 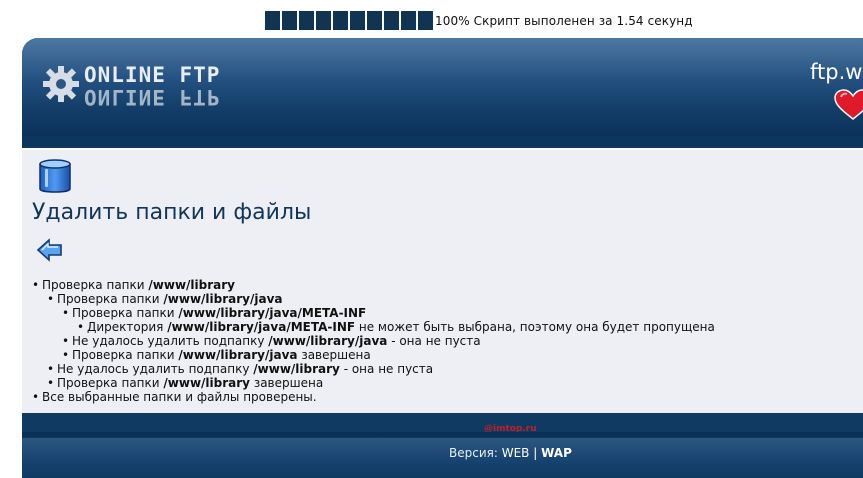 What do you see at coordinates (564, 20) in the screenshot?
I see `progress-text: 100% Скрипт выполенен за 1.54 секунд` at bounding box center [564, 20].